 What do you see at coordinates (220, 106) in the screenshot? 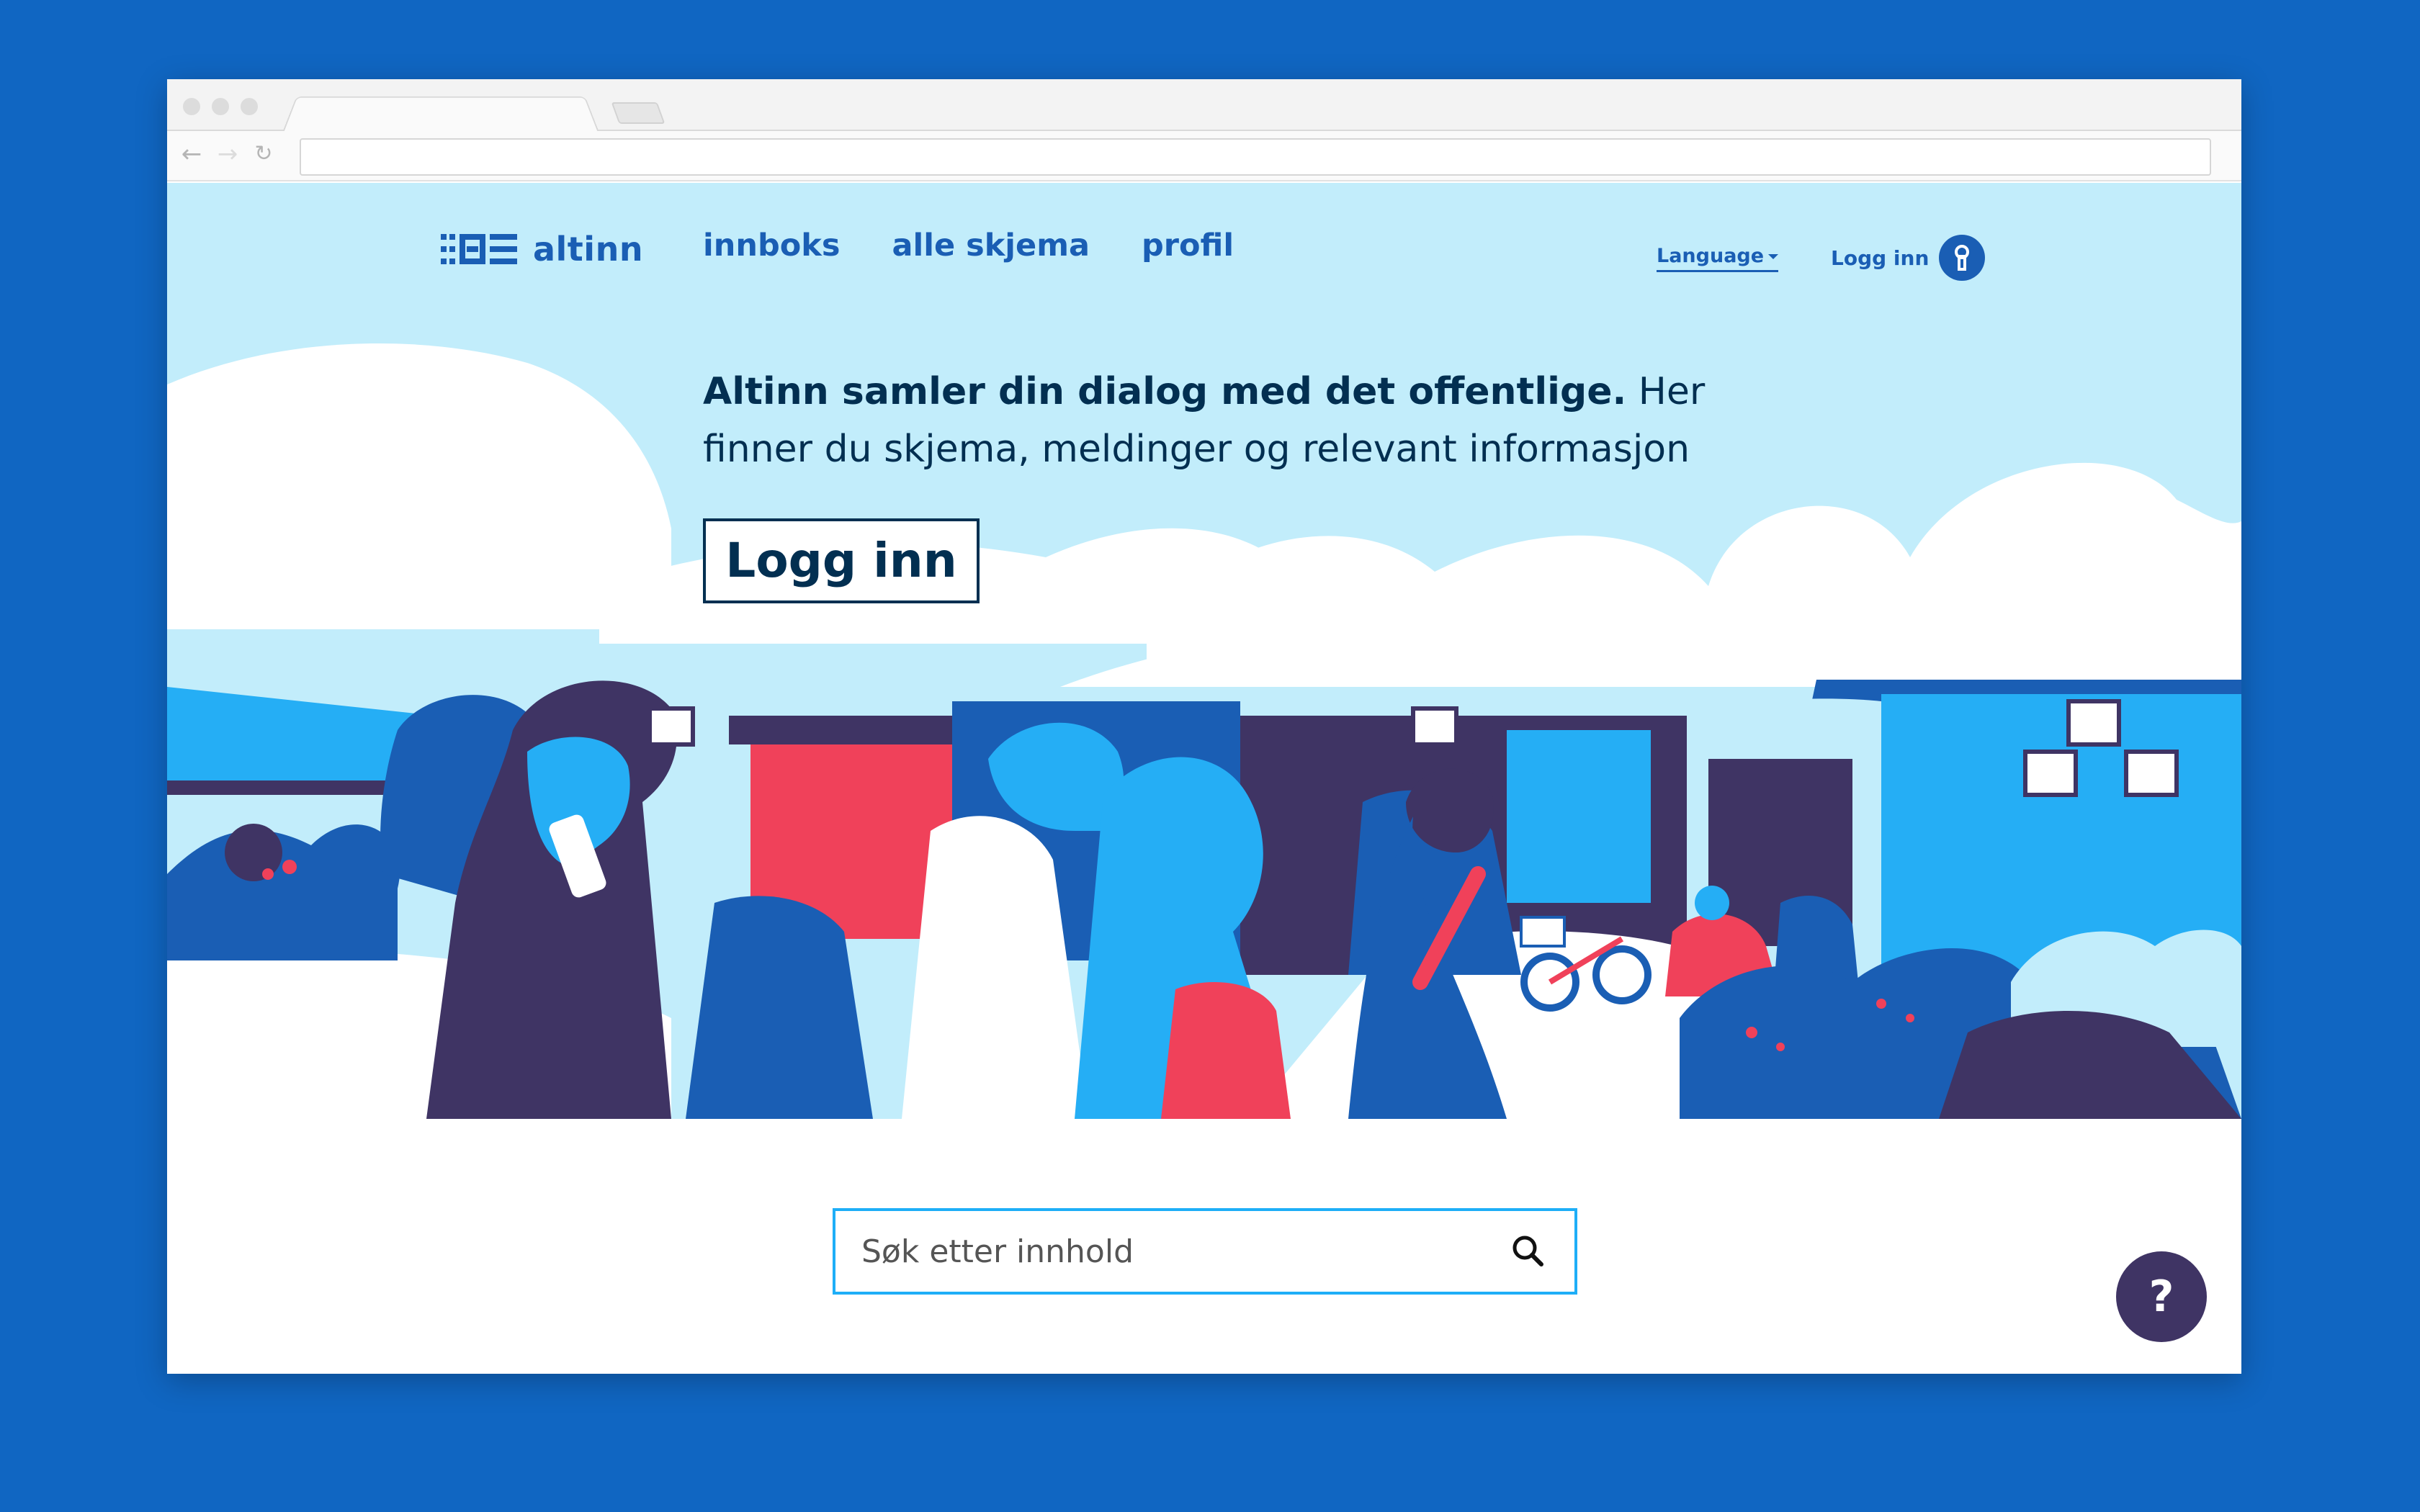
I see `window-minimize-dot` at bounding box center [220, 106].